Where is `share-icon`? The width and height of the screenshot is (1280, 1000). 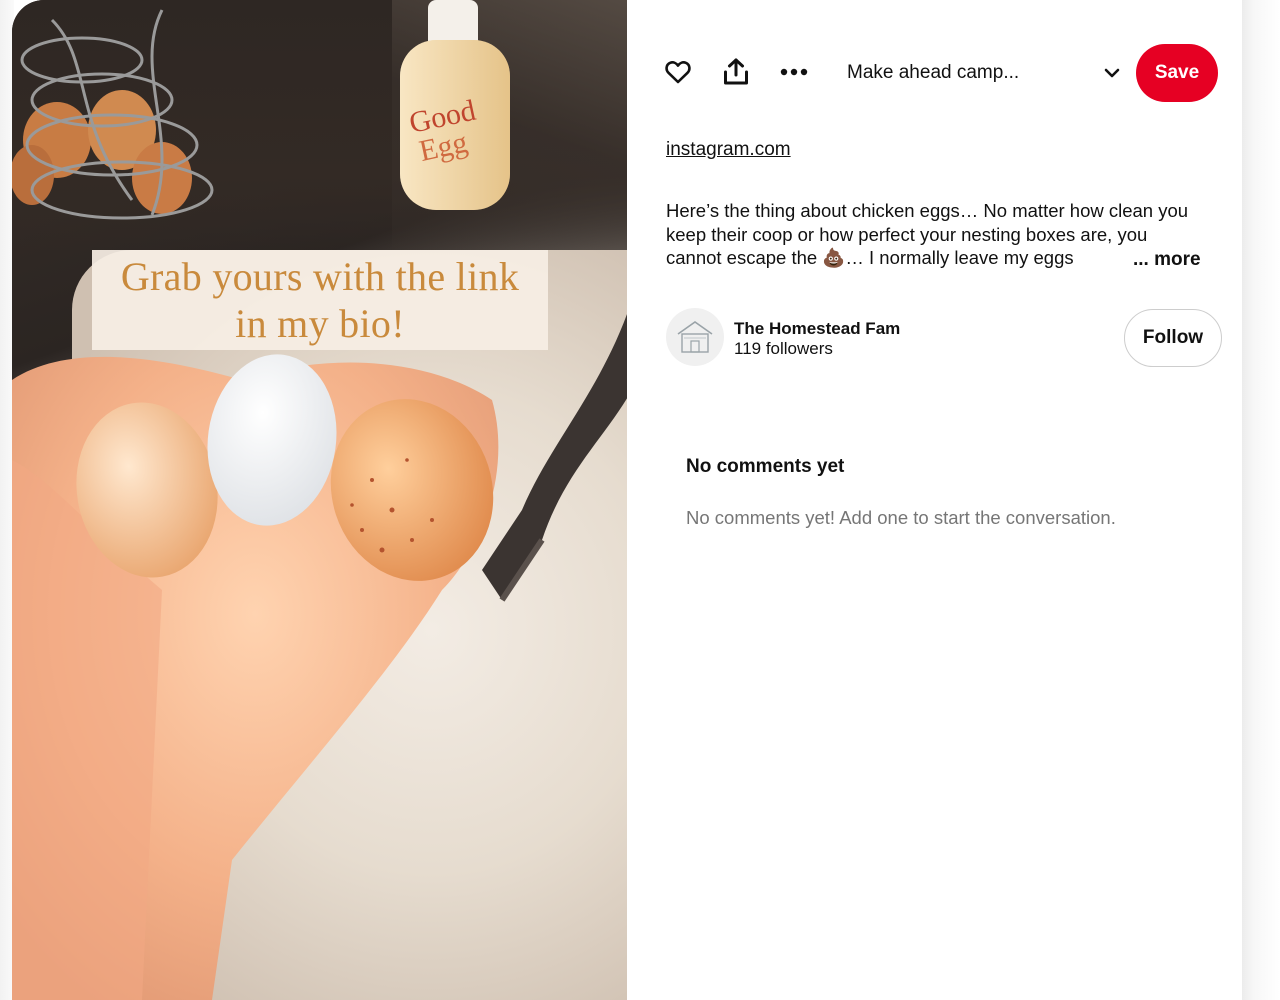
share-icon is located at coordinates (736, 71).